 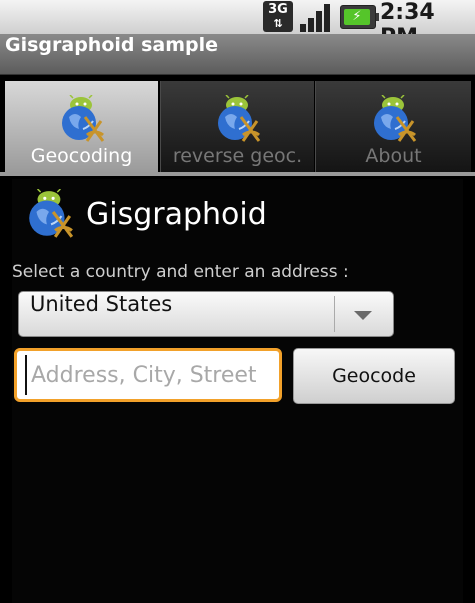 What do you see at coordinates (278, 9) in the screenshot?
I see `network-type-label: 3G` at bounding box center [278, 9].